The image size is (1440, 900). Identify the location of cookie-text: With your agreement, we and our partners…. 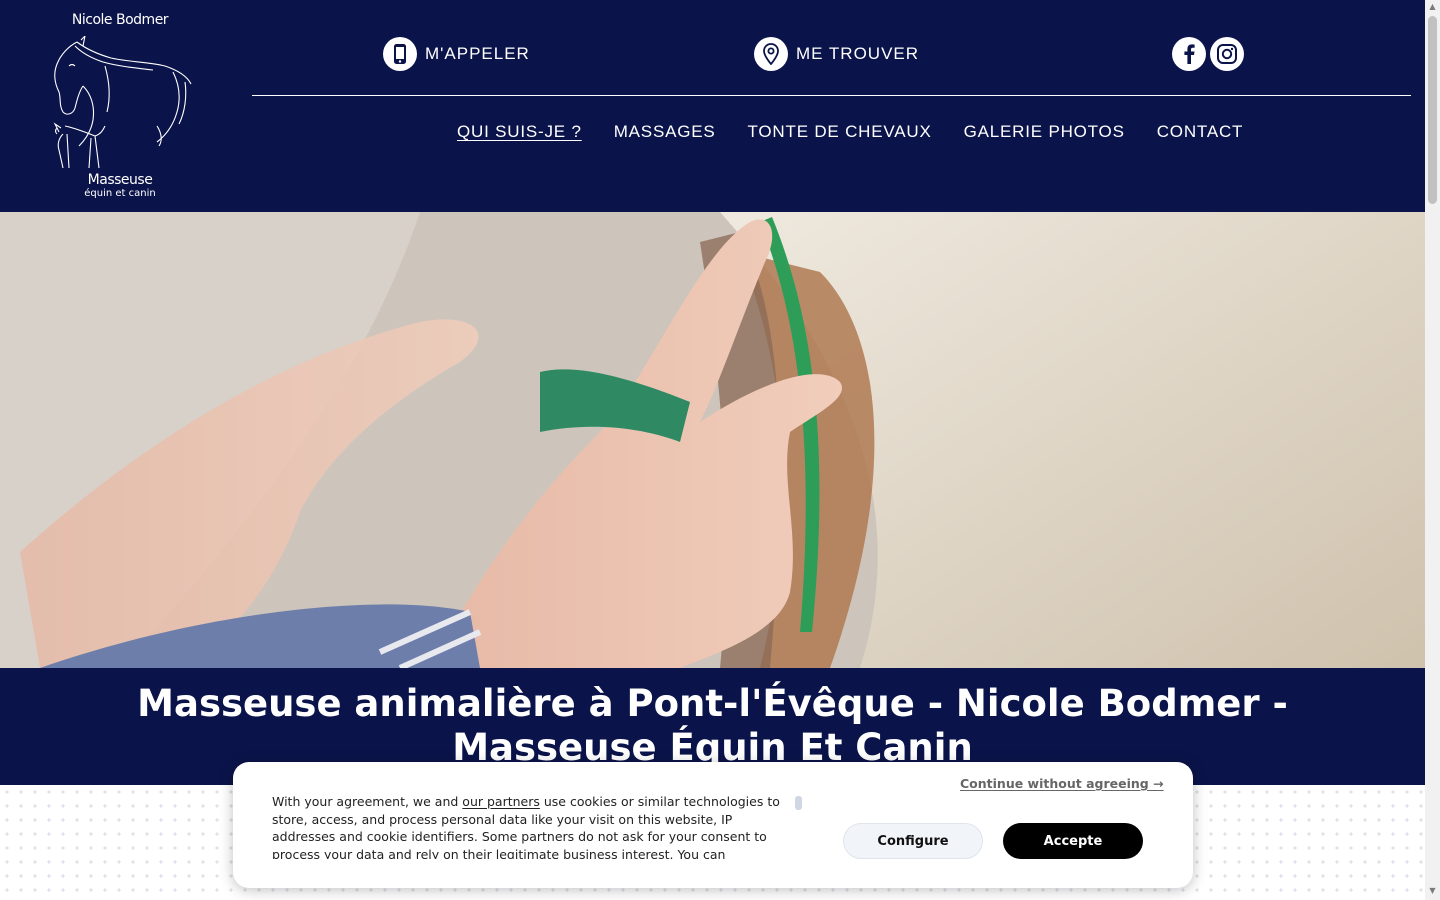
(534, 826).